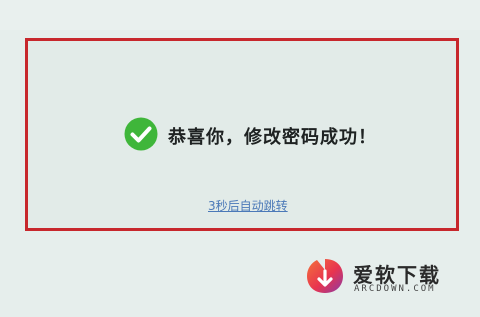 Image resolution: width=480 pixels, height=317 pixels. I want to click on check-circle-icon, so click(141, 134).